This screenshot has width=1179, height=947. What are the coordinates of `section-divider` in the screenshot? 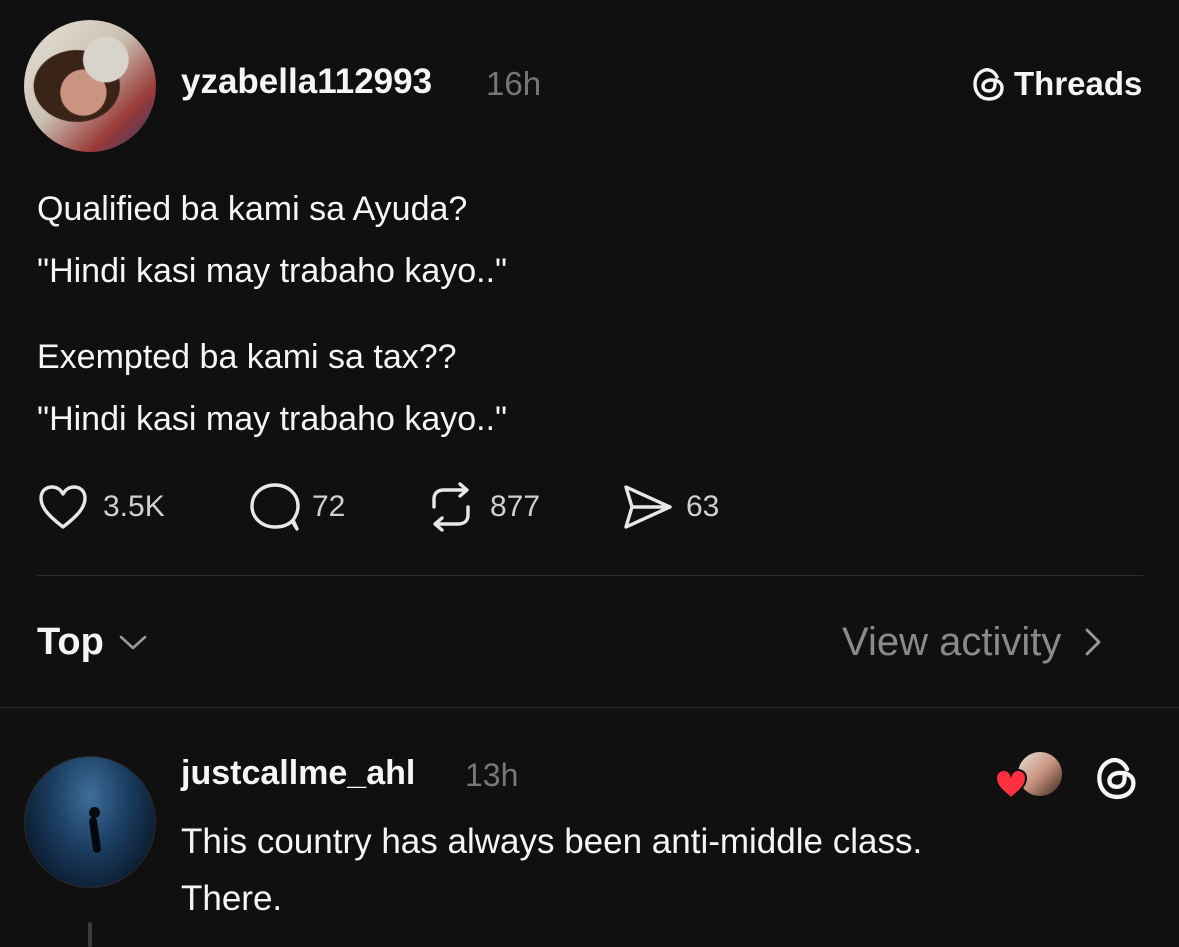 It's located at (589, 707).